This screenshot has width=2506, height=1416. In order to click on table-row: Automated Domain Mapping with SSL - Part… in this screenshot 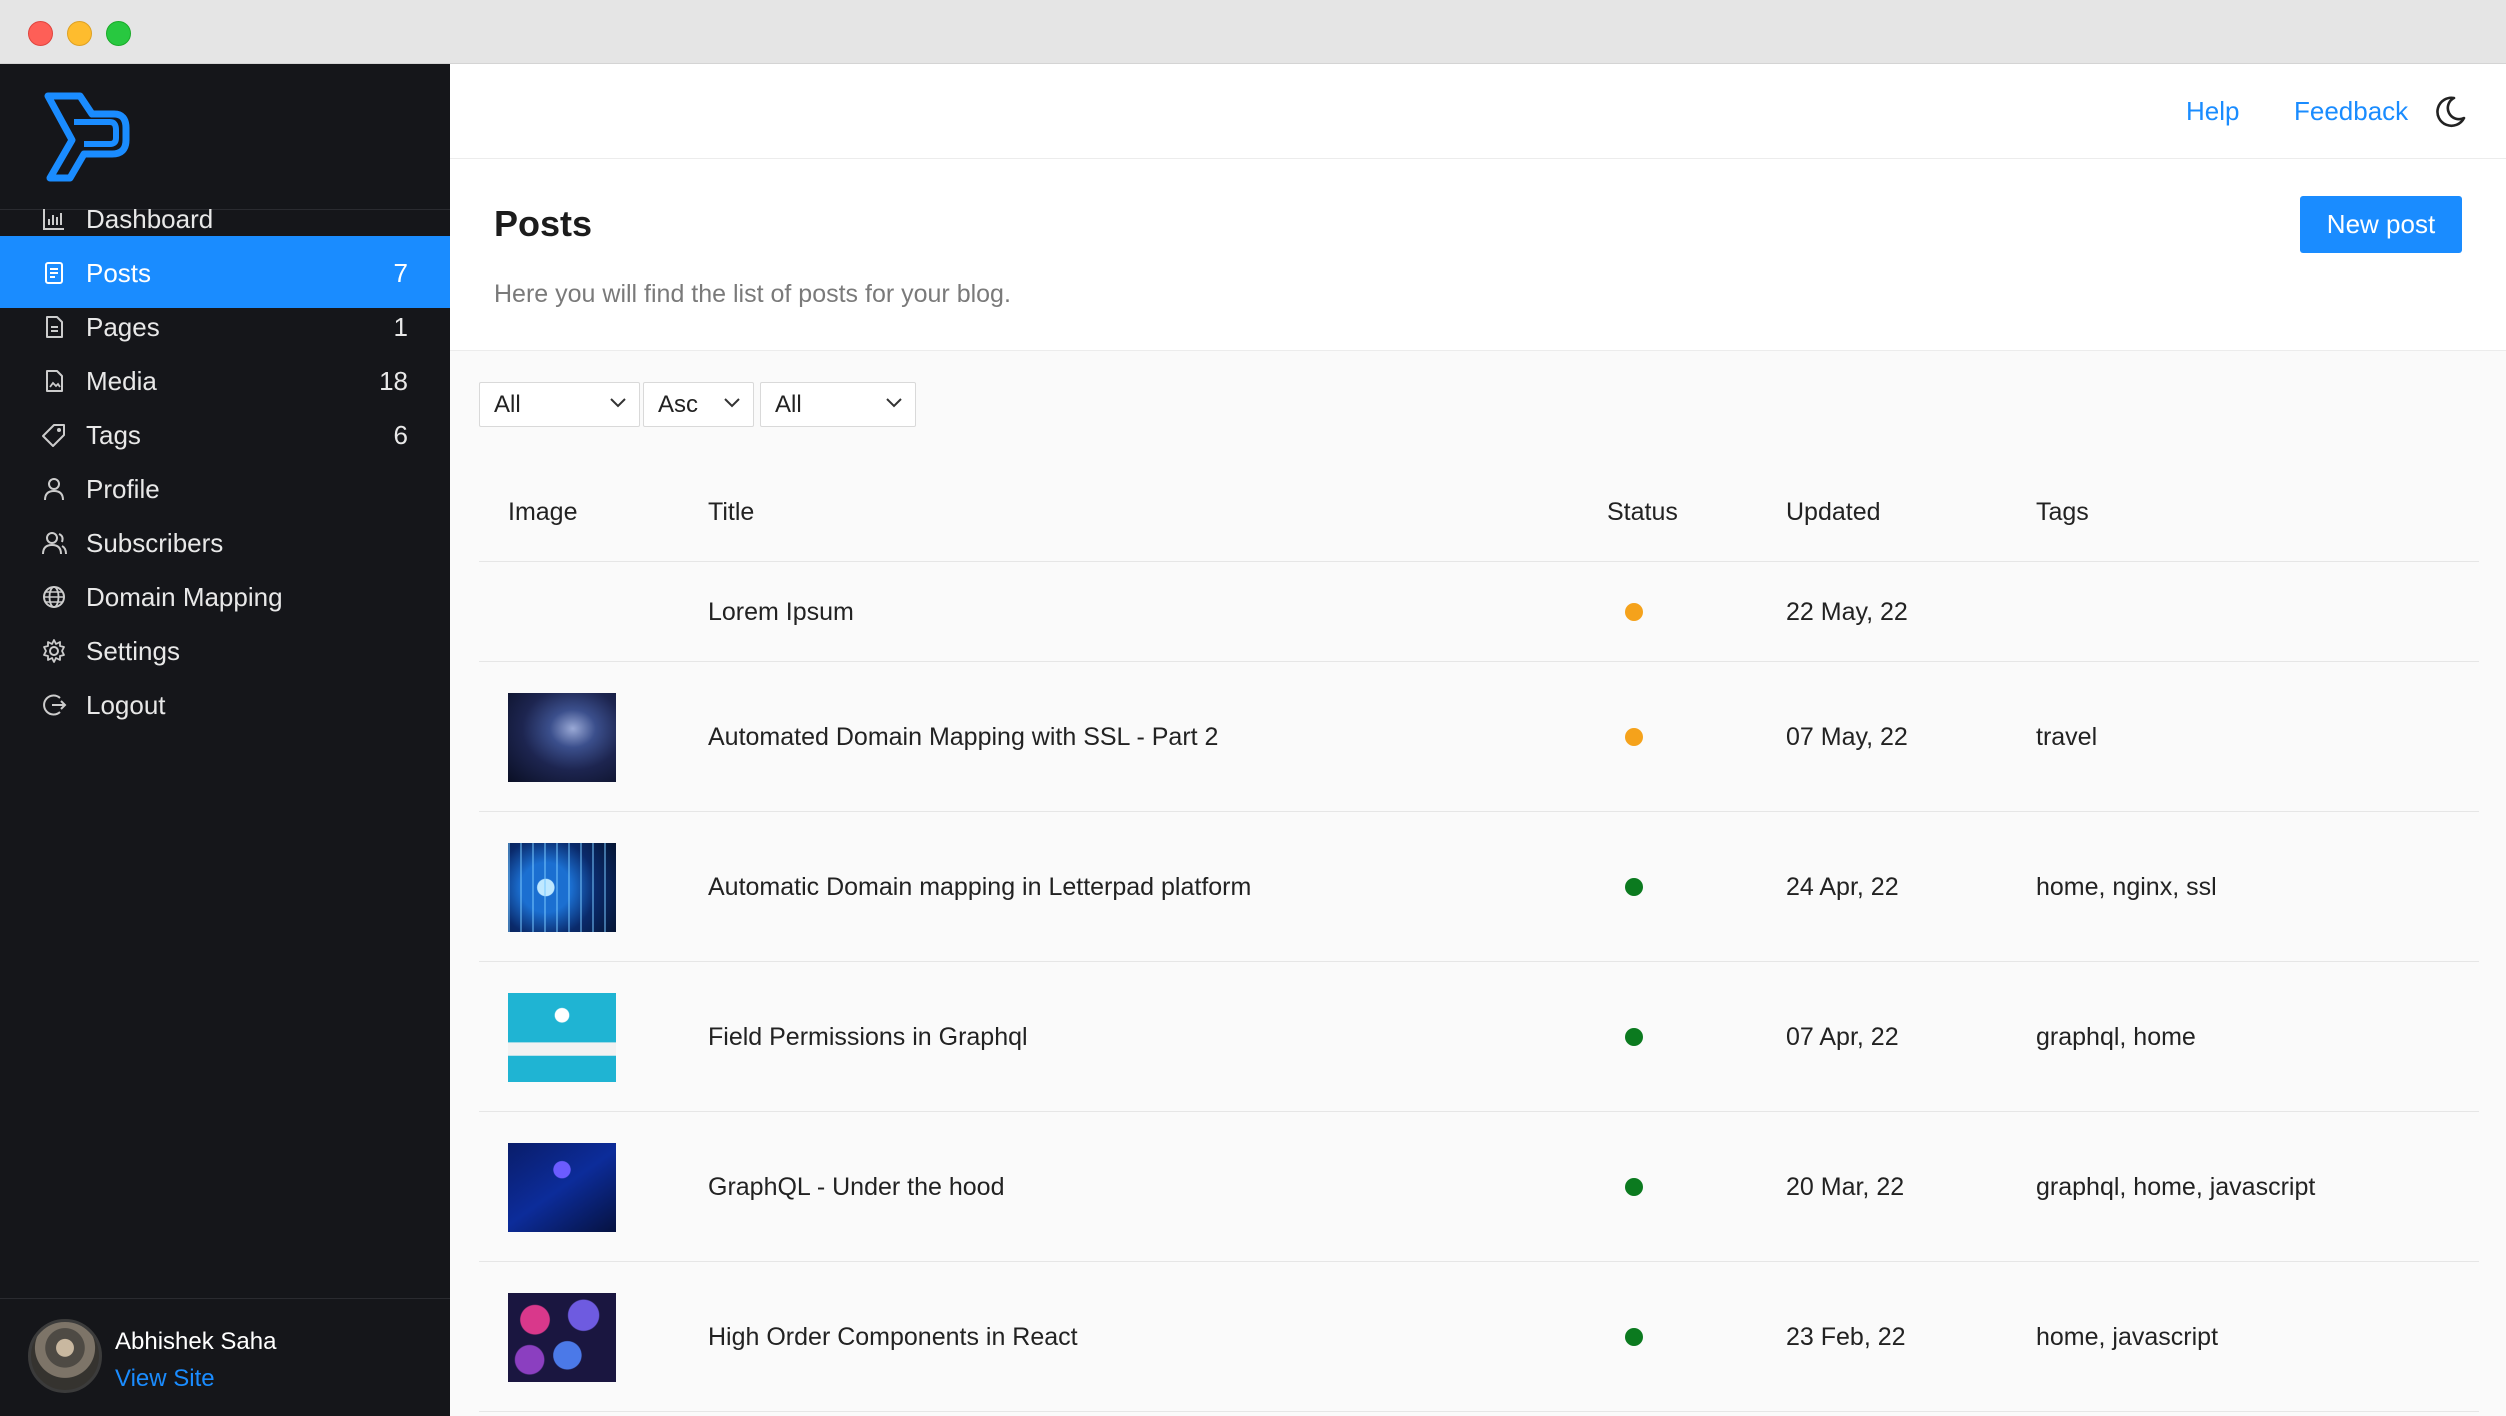, I will do `click(1479, 737)`.